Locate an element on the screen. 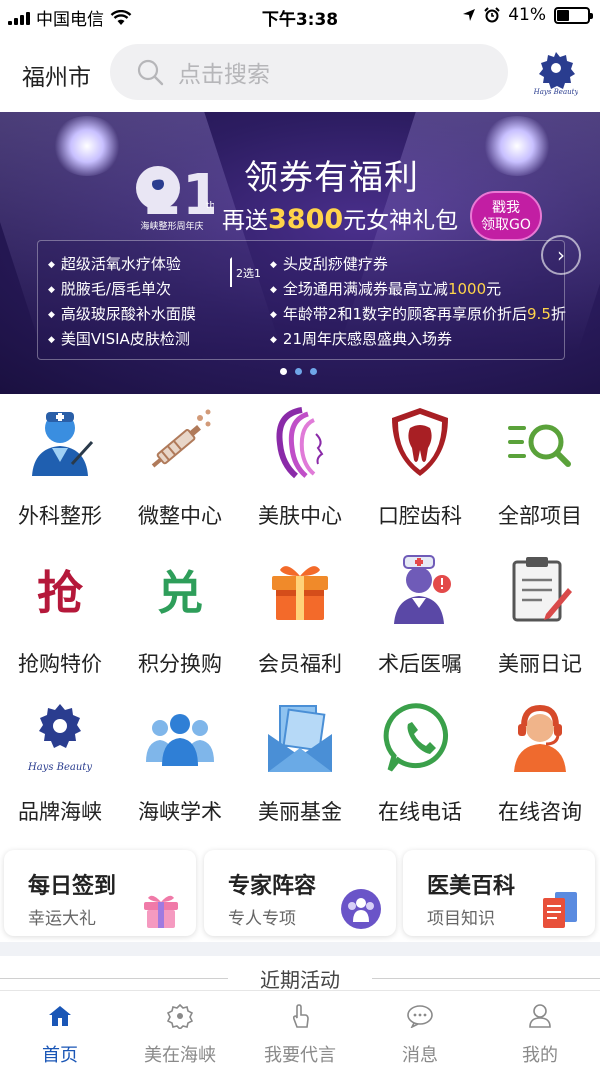 This screenshot has height=1067, width=600. category-syringe: 微整中心 is located at coordinates (180, 466).